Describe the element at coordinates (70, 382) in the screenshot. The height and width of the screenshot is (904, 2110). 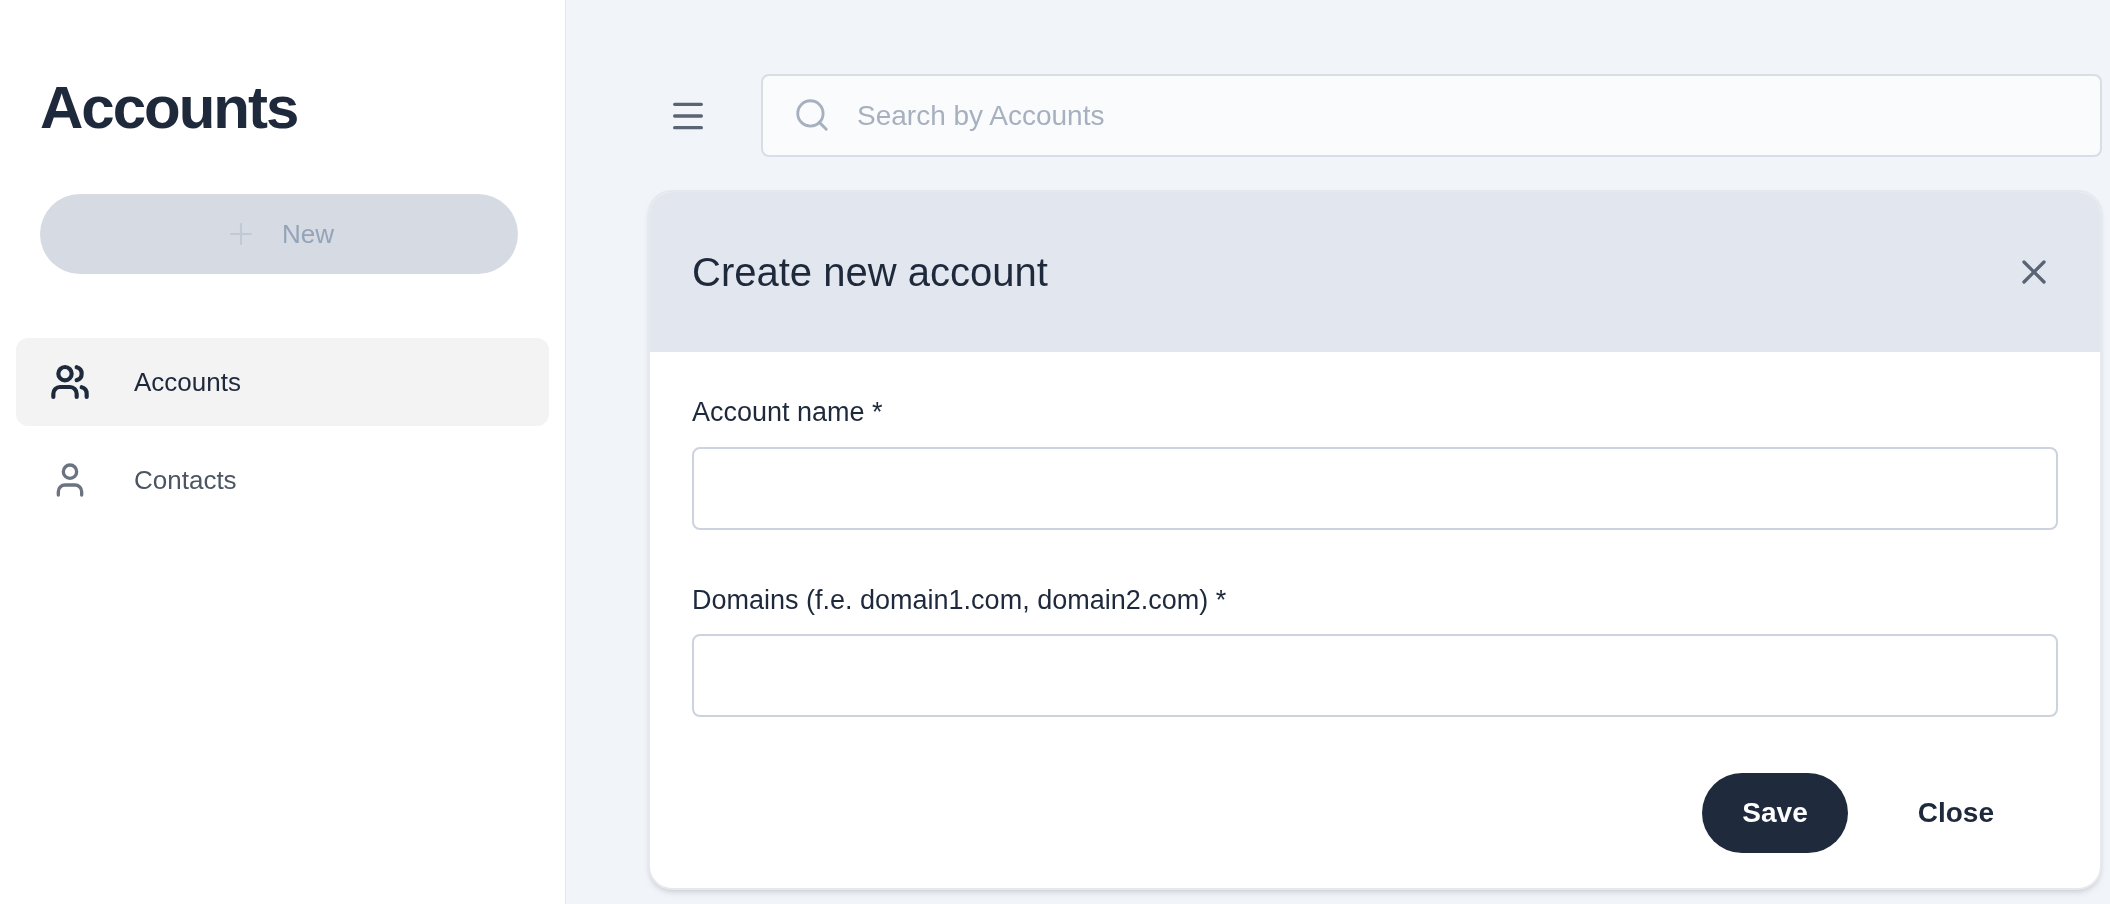
I see `people-icon` at that location.